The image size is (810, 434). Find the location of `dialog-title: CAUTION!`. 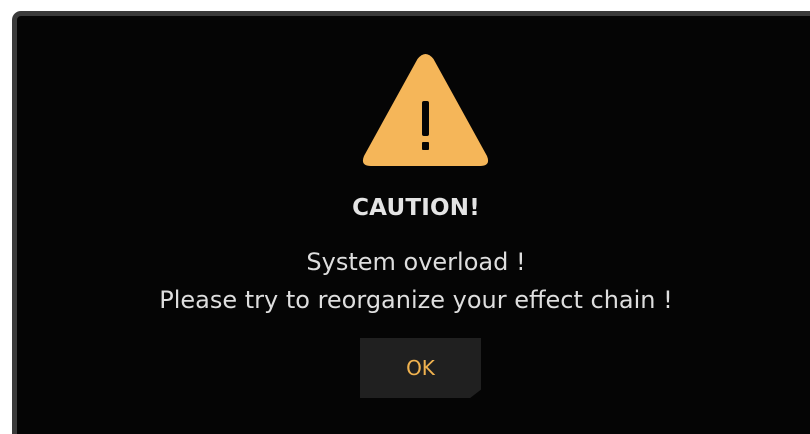

dialog-title: CAUTION! is located at coordinates (416, 208).